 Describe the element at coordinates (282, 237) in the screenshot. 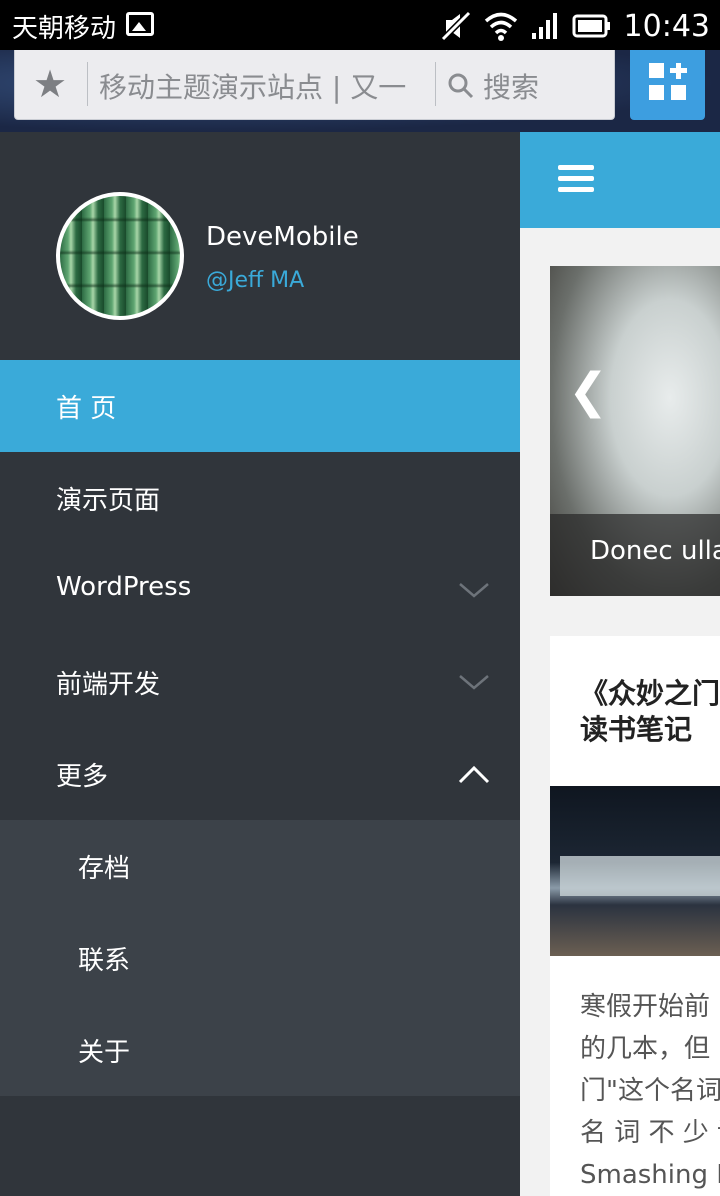

I see `username: DeveMobile` at that location.